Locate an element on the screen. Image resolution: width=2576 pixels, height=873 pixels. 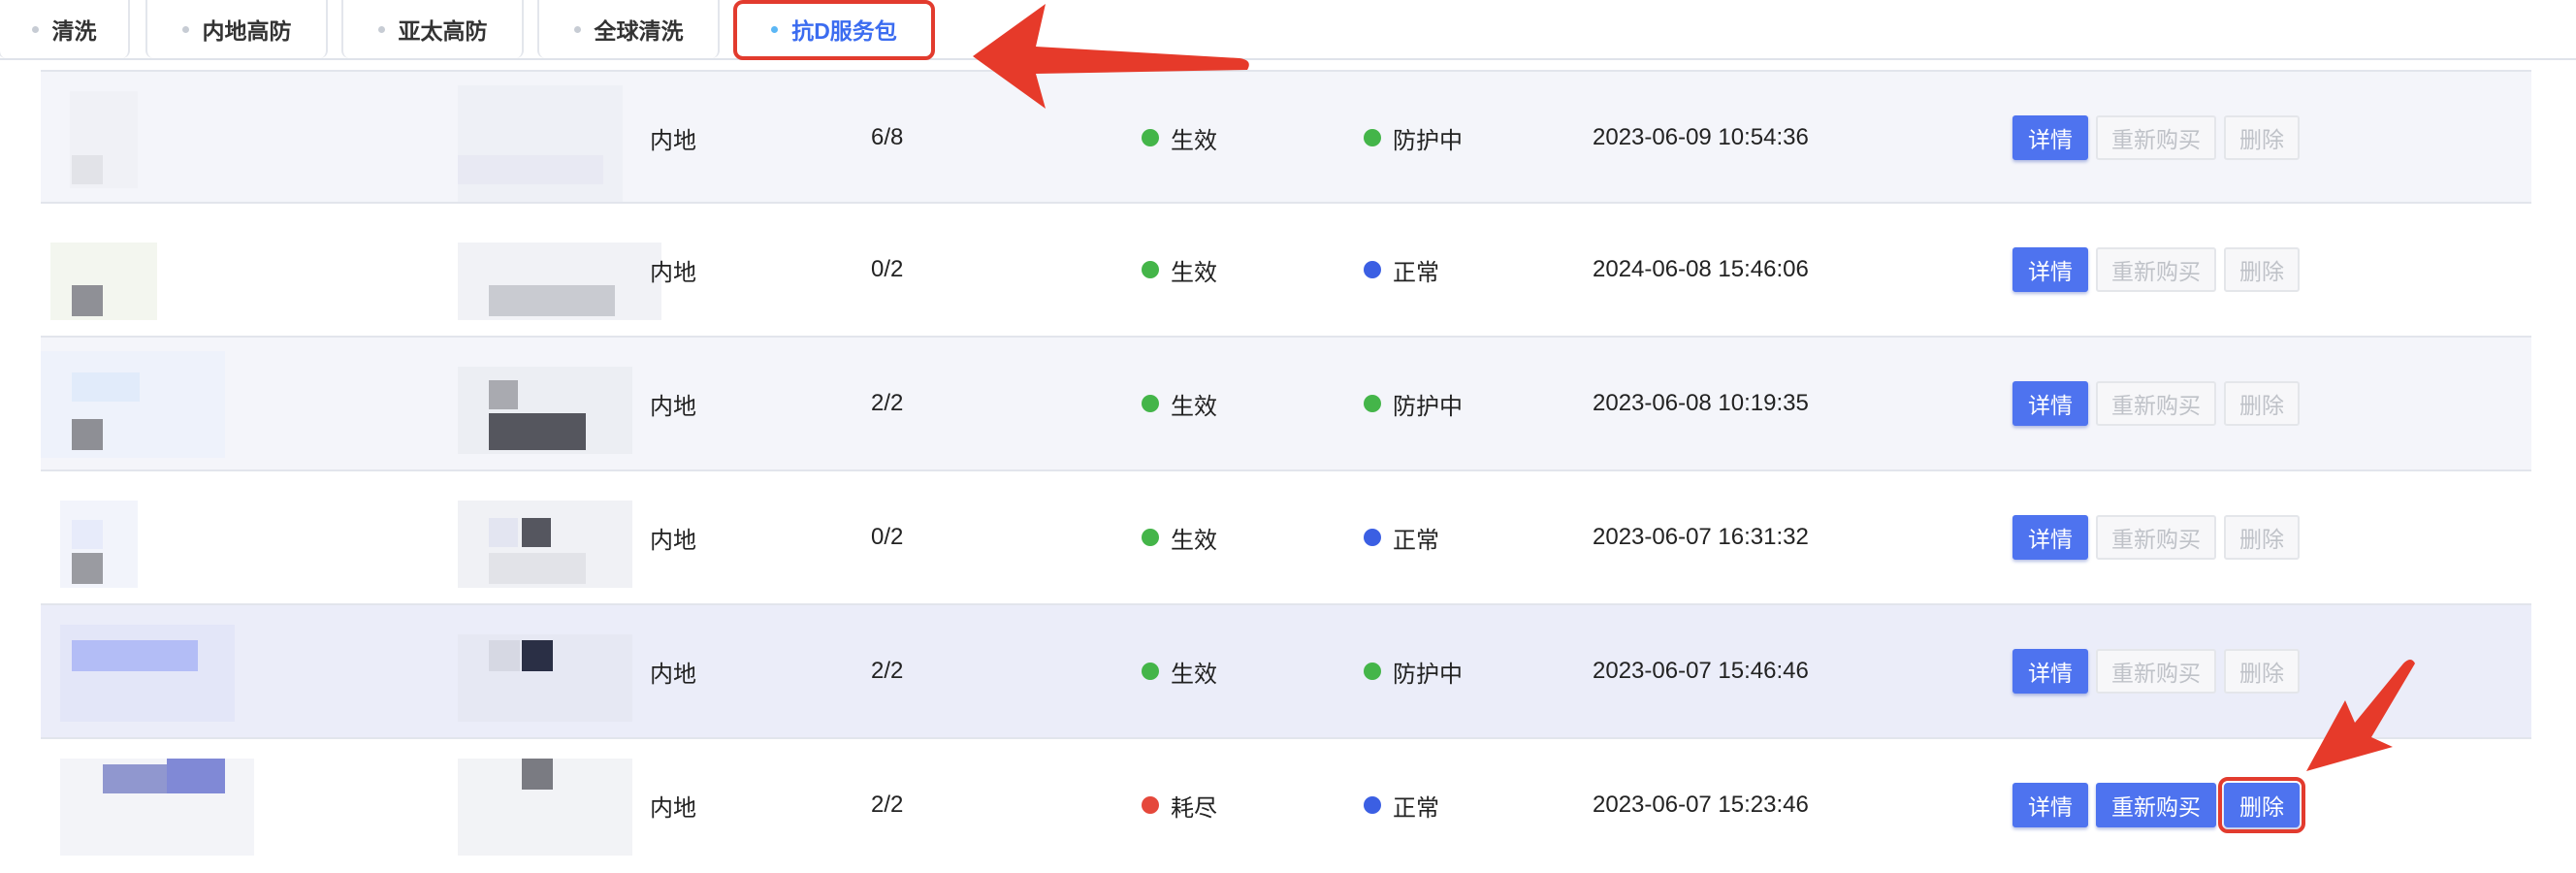
delete-pointer-arrow-icon is located at coordinates (2360, 715).